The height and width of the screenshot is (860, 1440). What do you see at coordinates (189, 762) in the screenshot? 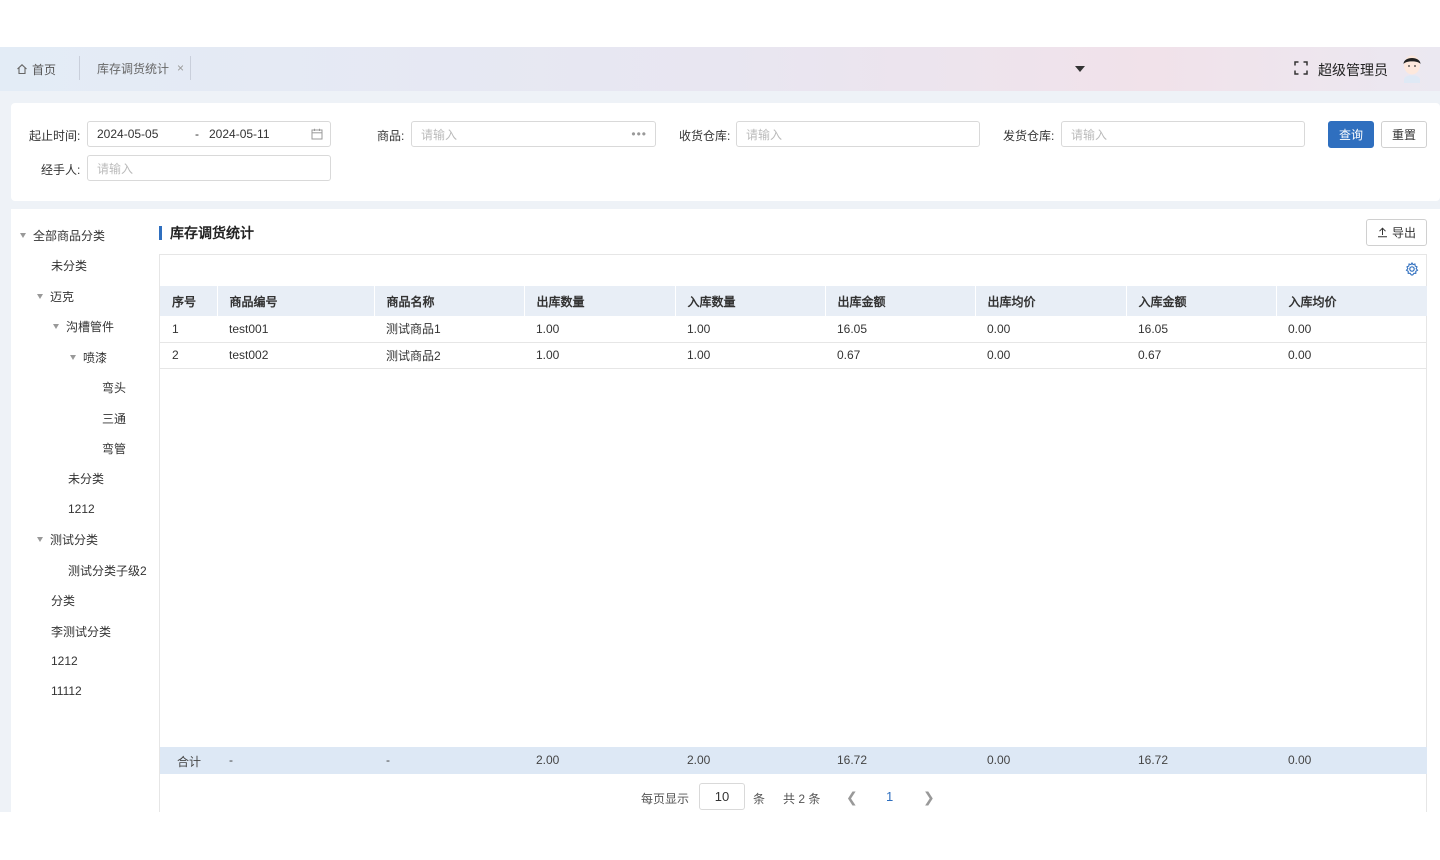
I see `summary-cell: 合计` at bounding box center [189, 762].